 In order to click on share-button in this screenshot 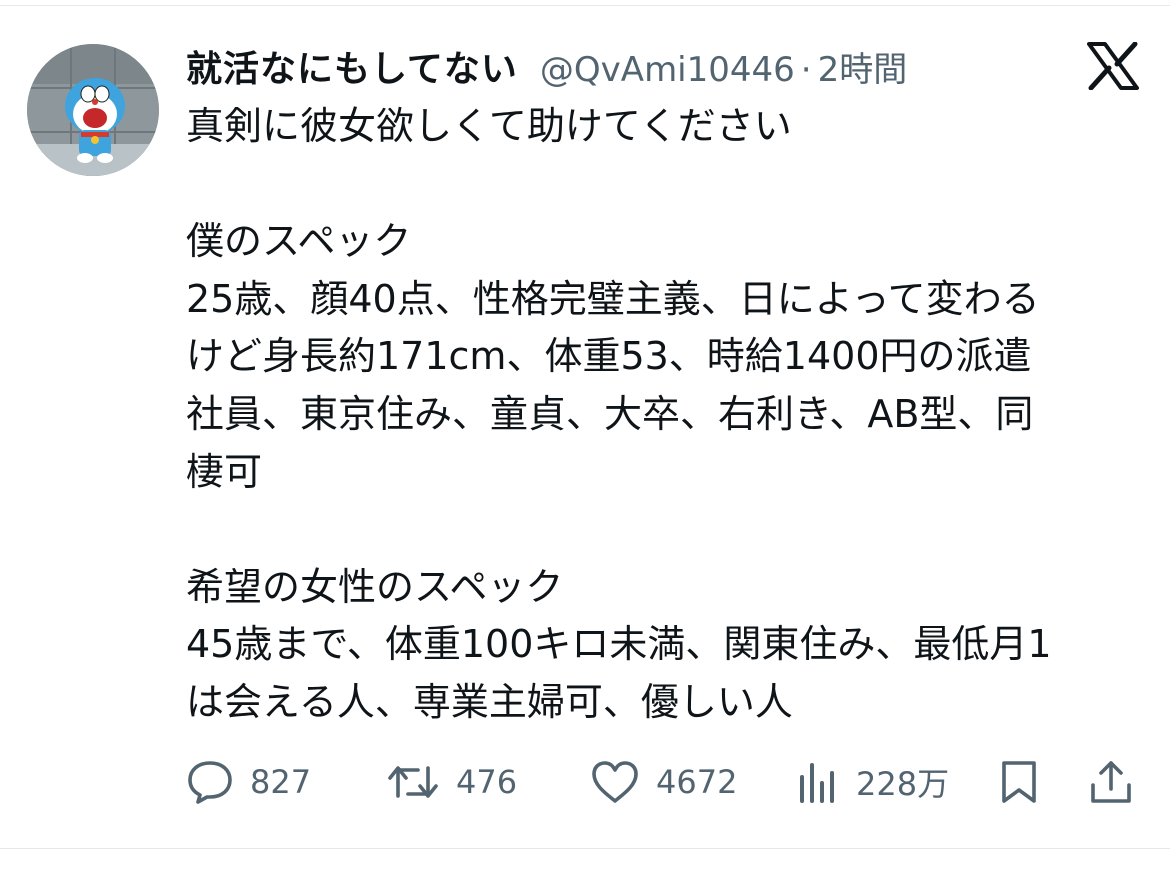, I will do `click(1111, 782)`.